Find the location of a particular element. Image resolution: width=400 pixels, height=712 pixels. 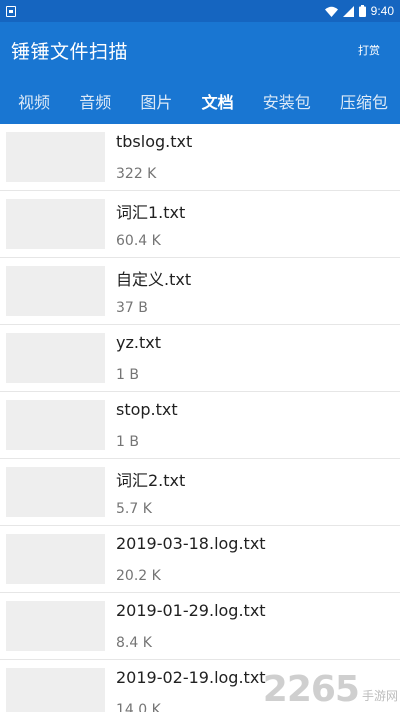

tab-archives: 压缩包 is located at coordinates (364, 101).